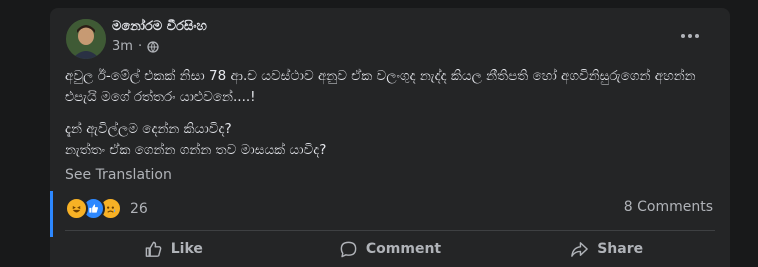 This screenshot has height=267, width=758. I want to click on focus-accent-bar, so click(51, 214).